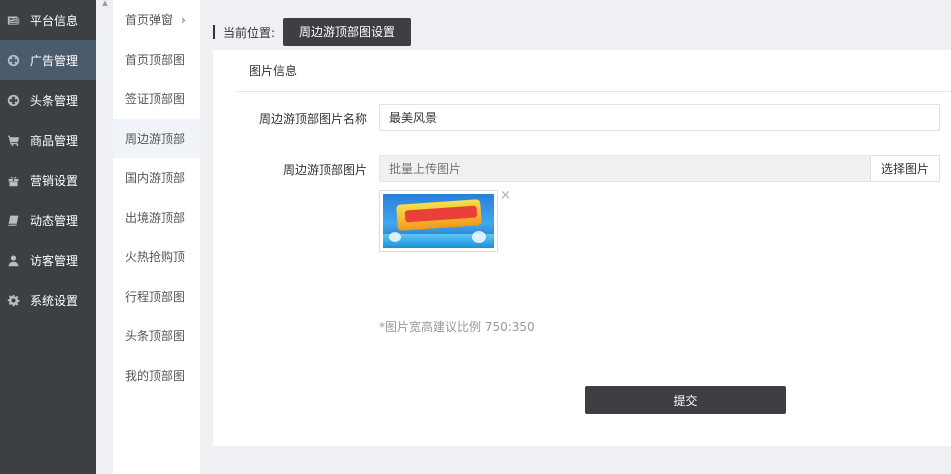  I want to click on sidebar-item-system-settings: 系统设置, so click(48, 300).